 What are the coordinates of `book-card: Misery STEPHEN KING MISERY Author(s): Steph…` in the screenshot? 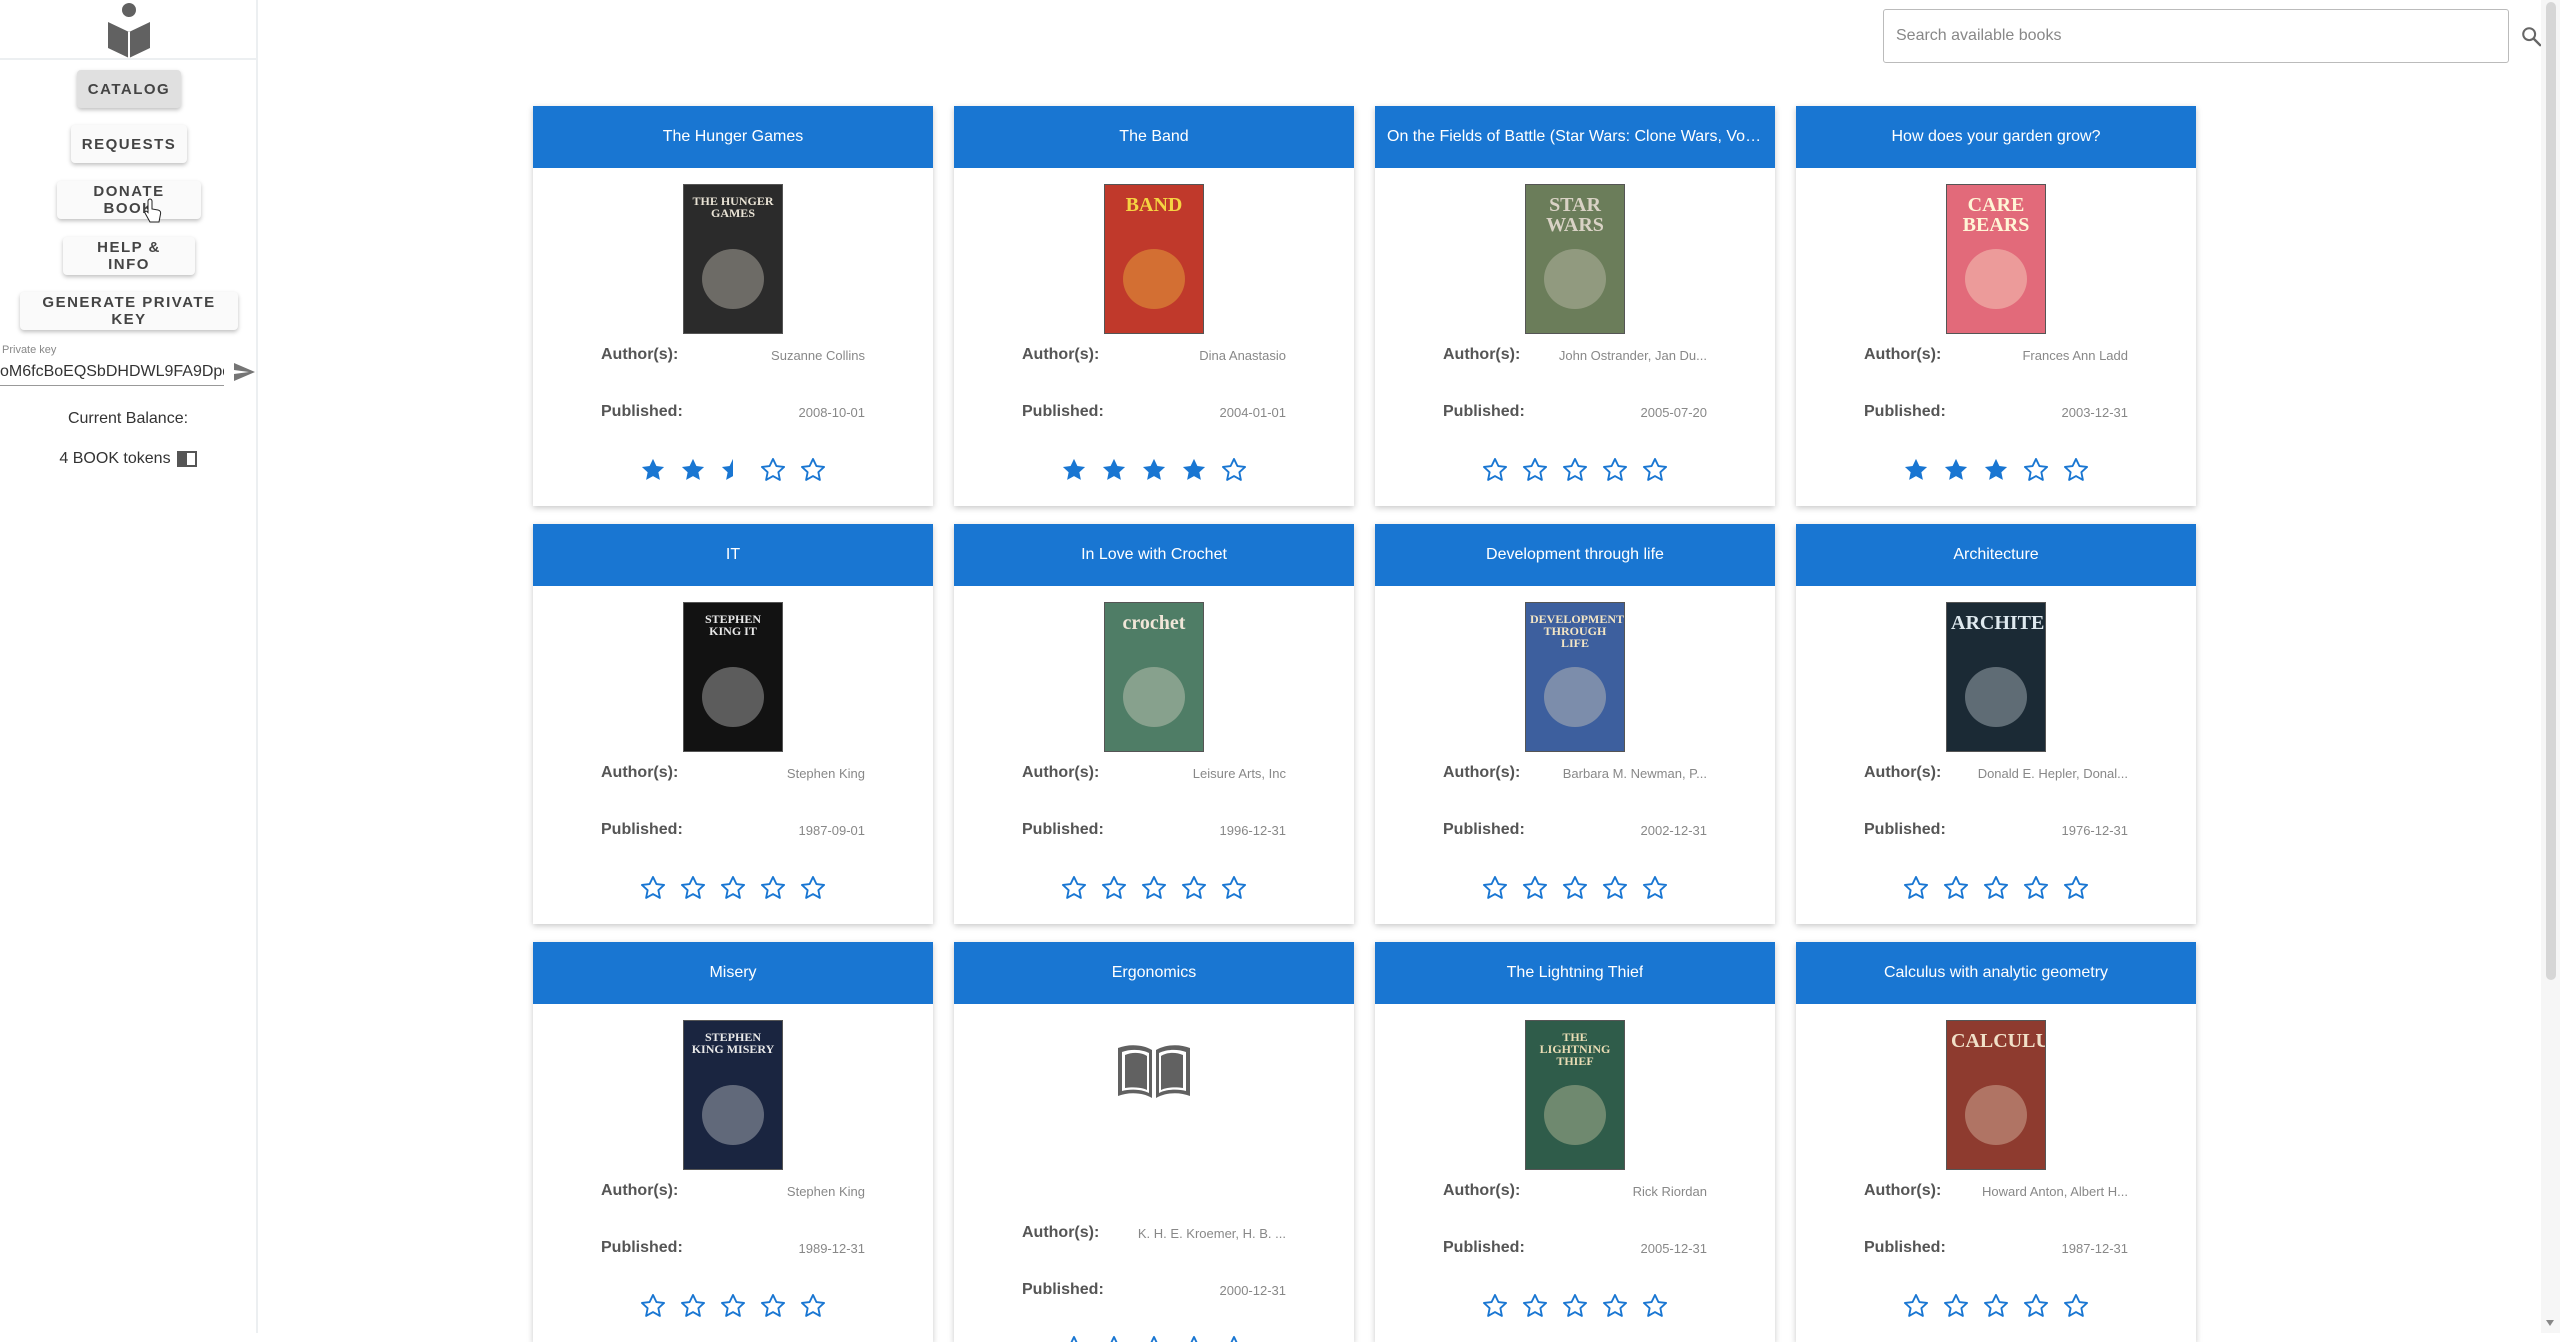 It's located at (733, 1142).